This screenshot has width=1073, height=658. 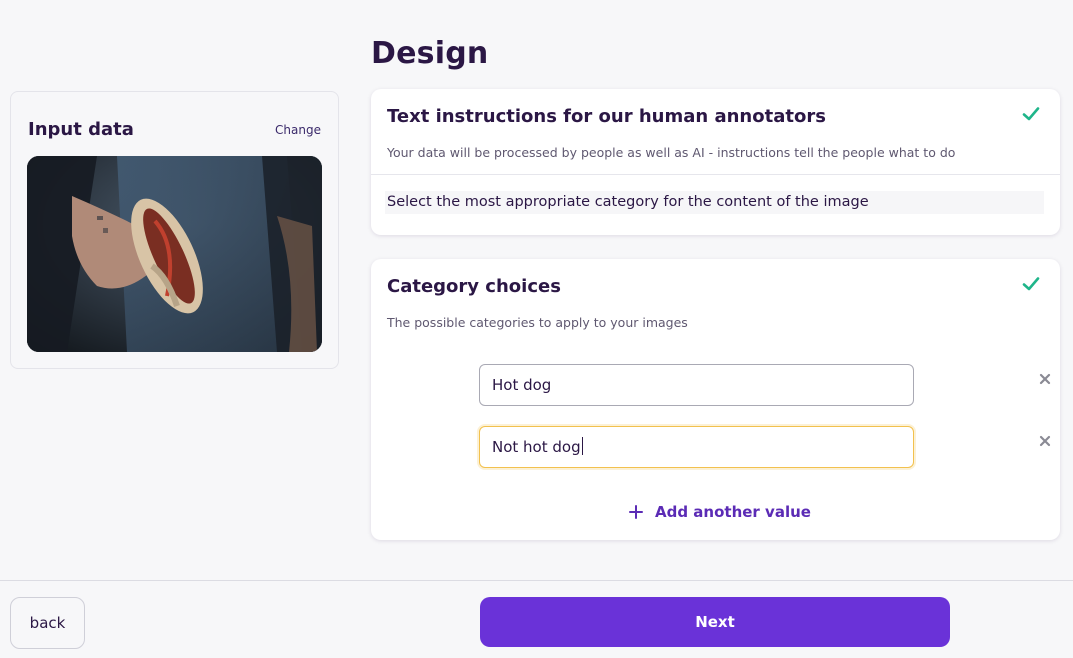 What do you see at coordinates (536, 580) in the screenshot?
I see `footer-divider` at bounding box center [536, 580].